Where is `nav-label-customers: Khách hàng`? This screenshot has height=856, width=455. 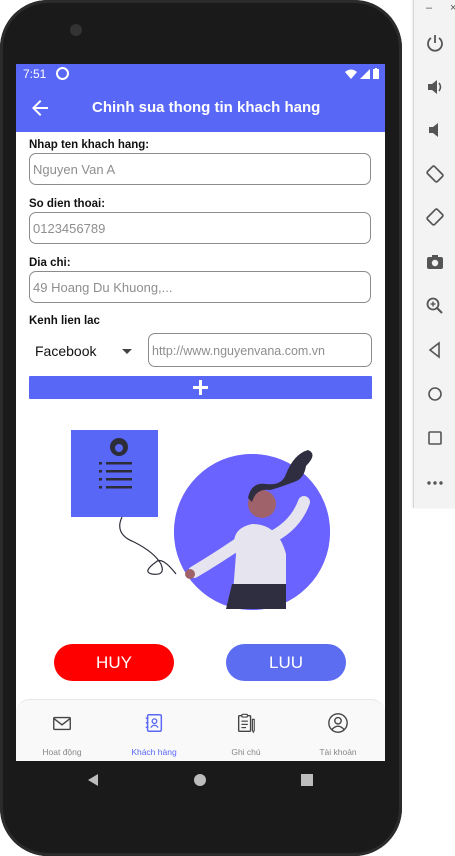
nav-label-customers: Khách hàng is located at coordinates (154, 752).